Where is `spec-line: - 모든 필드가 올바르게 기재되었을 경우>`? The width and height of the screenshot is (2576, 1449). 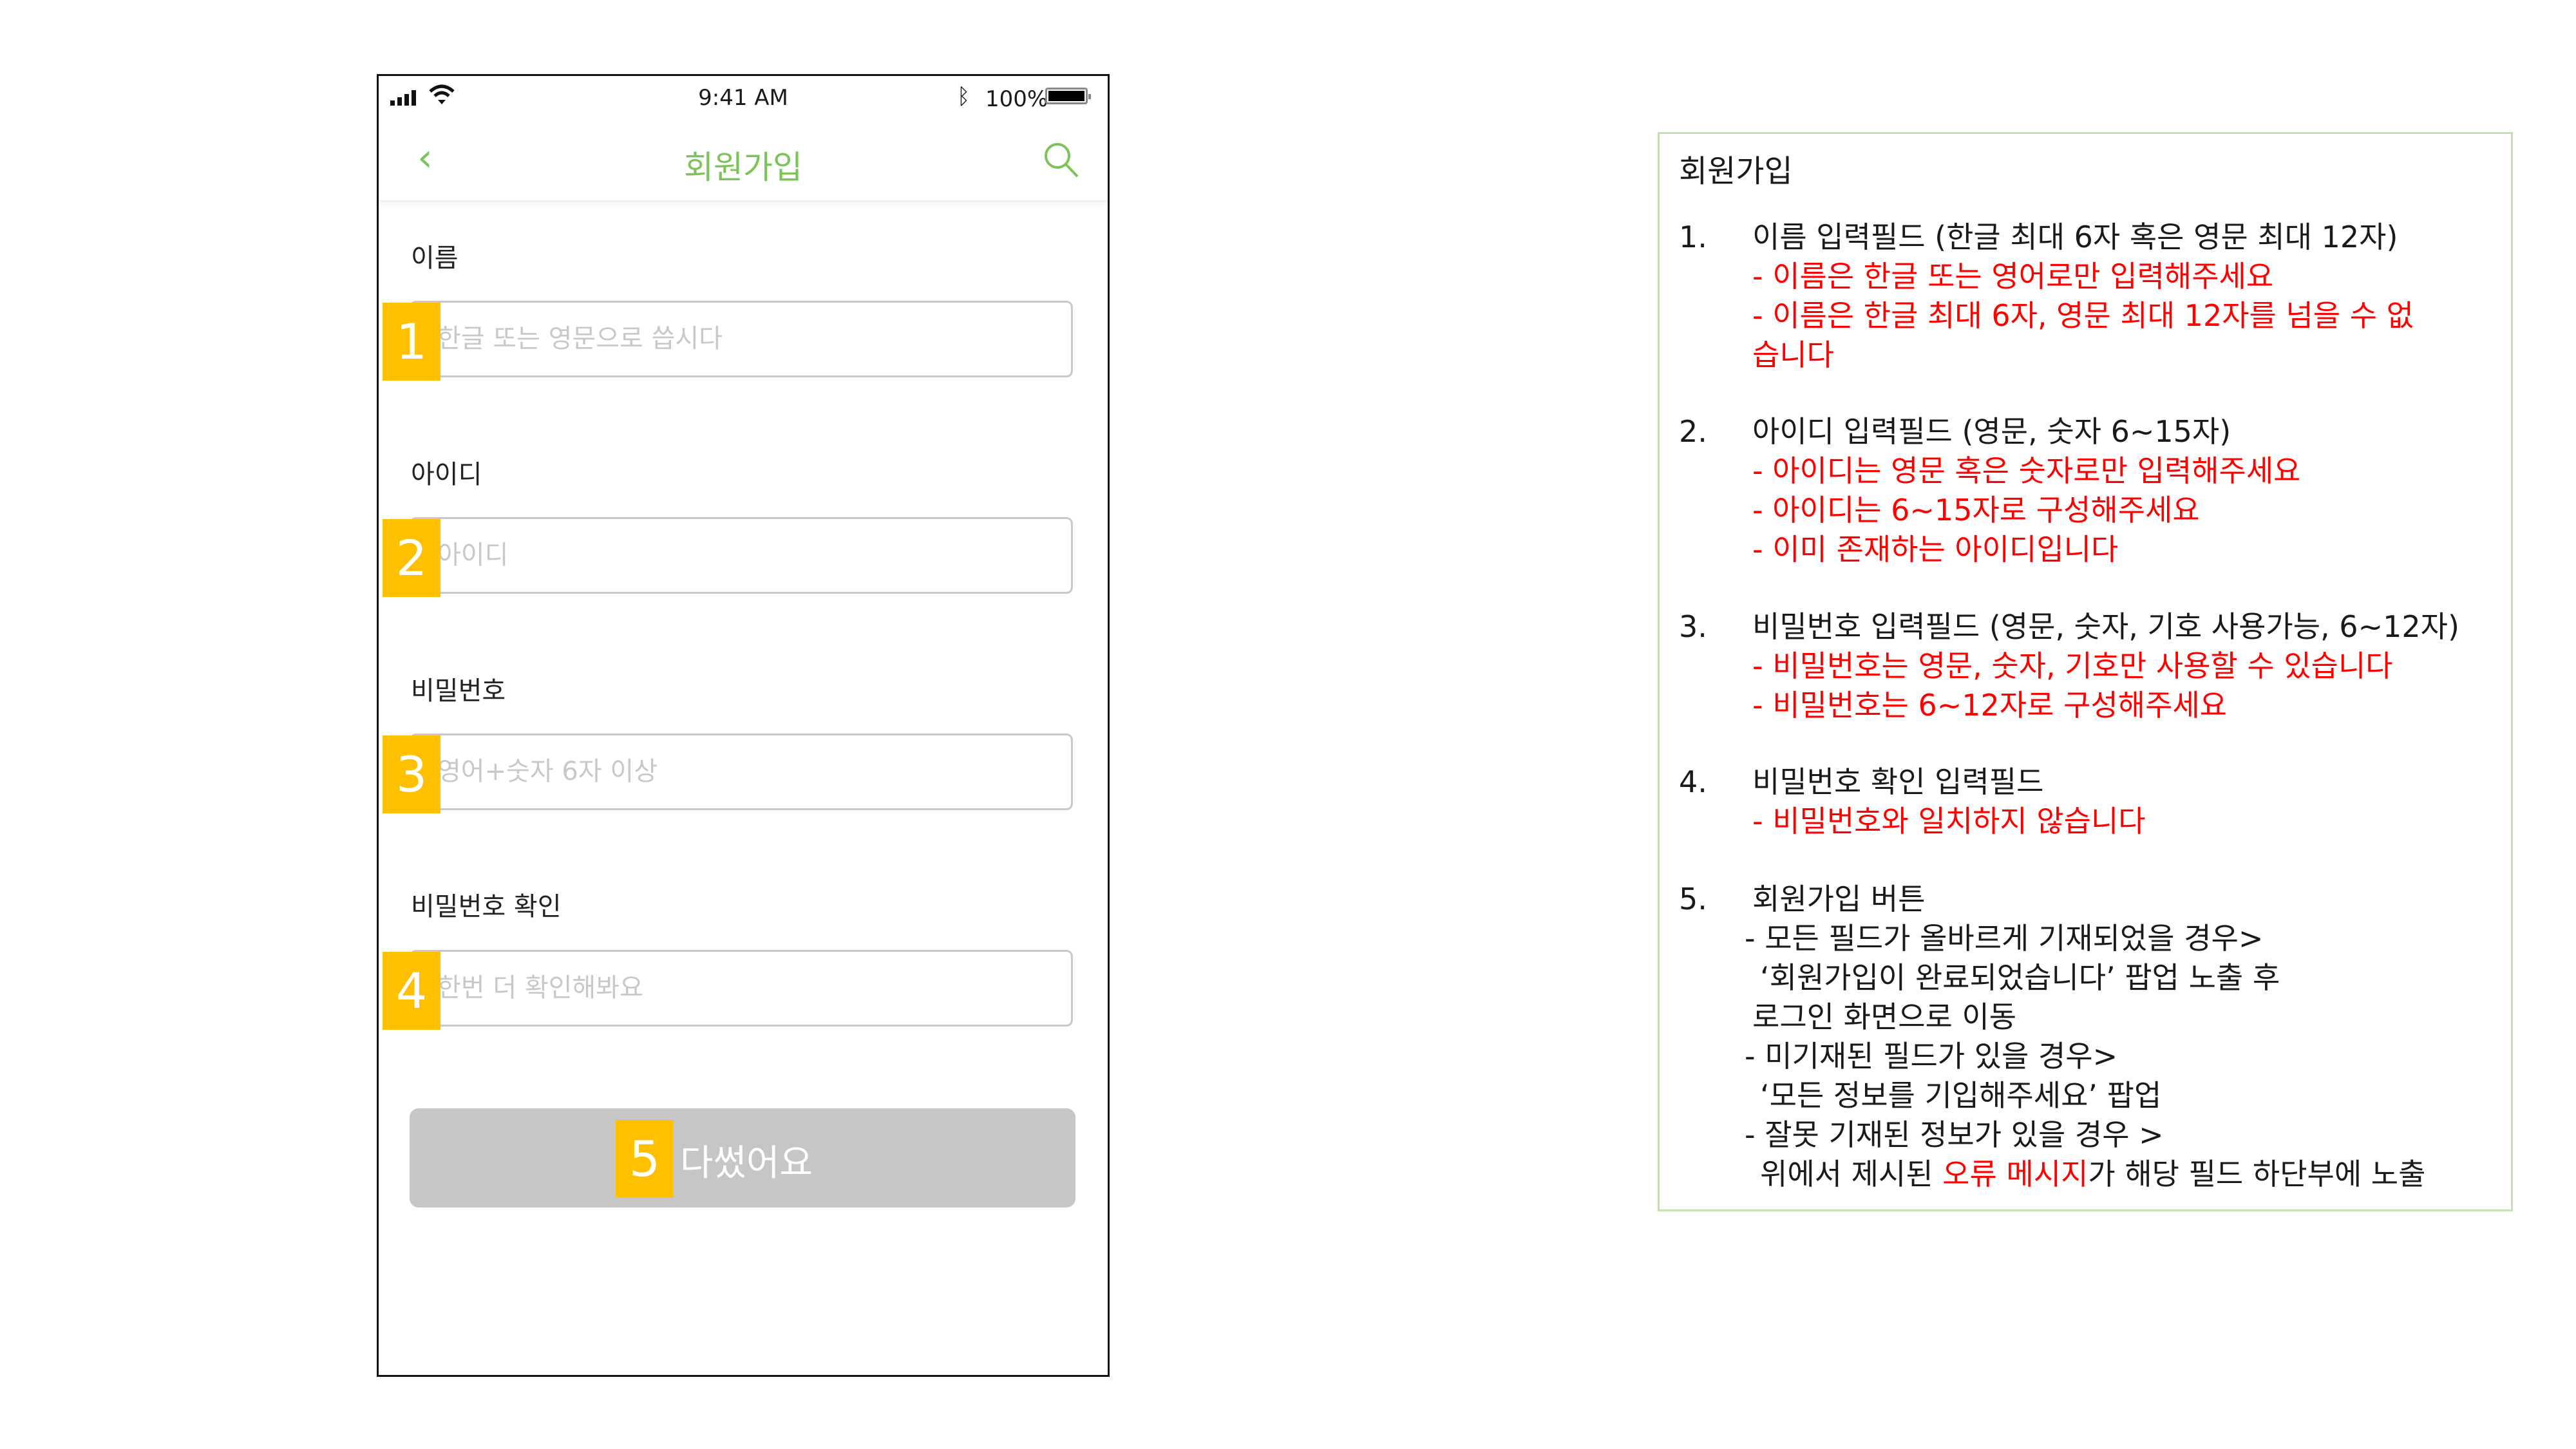 spec-line: - 모든 필드가 올바르게 기재되었을 경우> is located at coordinates (2004, 939).